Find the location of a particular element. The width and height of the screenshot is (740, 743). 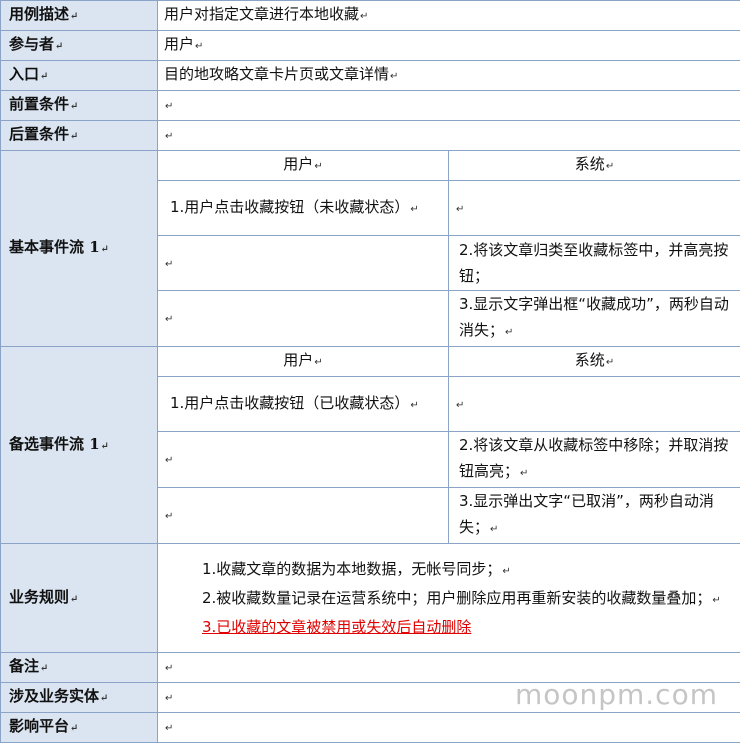

row-platform: 影响平台↵ ↵ is located at coordinates (370, 728).